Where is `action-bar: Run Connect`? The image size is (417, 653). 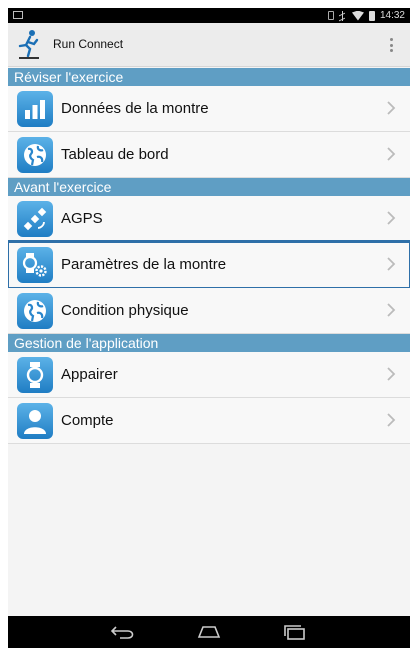 action-bar: Run Connect is located at coordinates (209, 45).